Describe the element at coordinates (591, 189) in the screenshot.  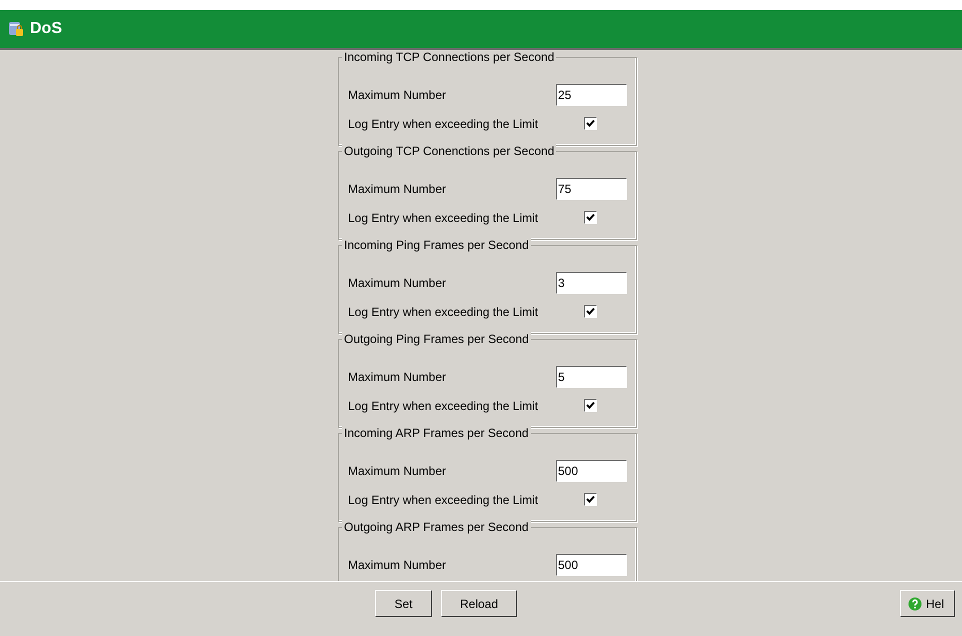
I see `number-field: 75` at that location.